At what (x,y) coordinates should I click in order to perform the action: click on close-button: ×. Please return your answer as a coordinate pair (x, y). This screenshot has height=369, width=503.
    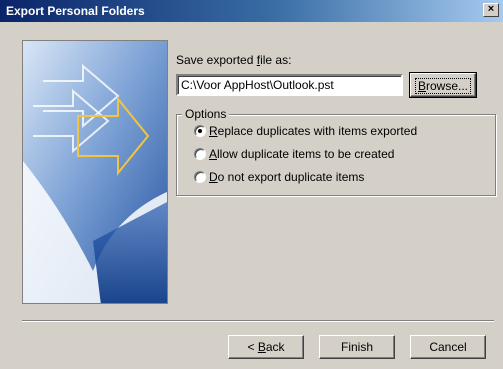
    Looking at the image, I should click on (491, 10).